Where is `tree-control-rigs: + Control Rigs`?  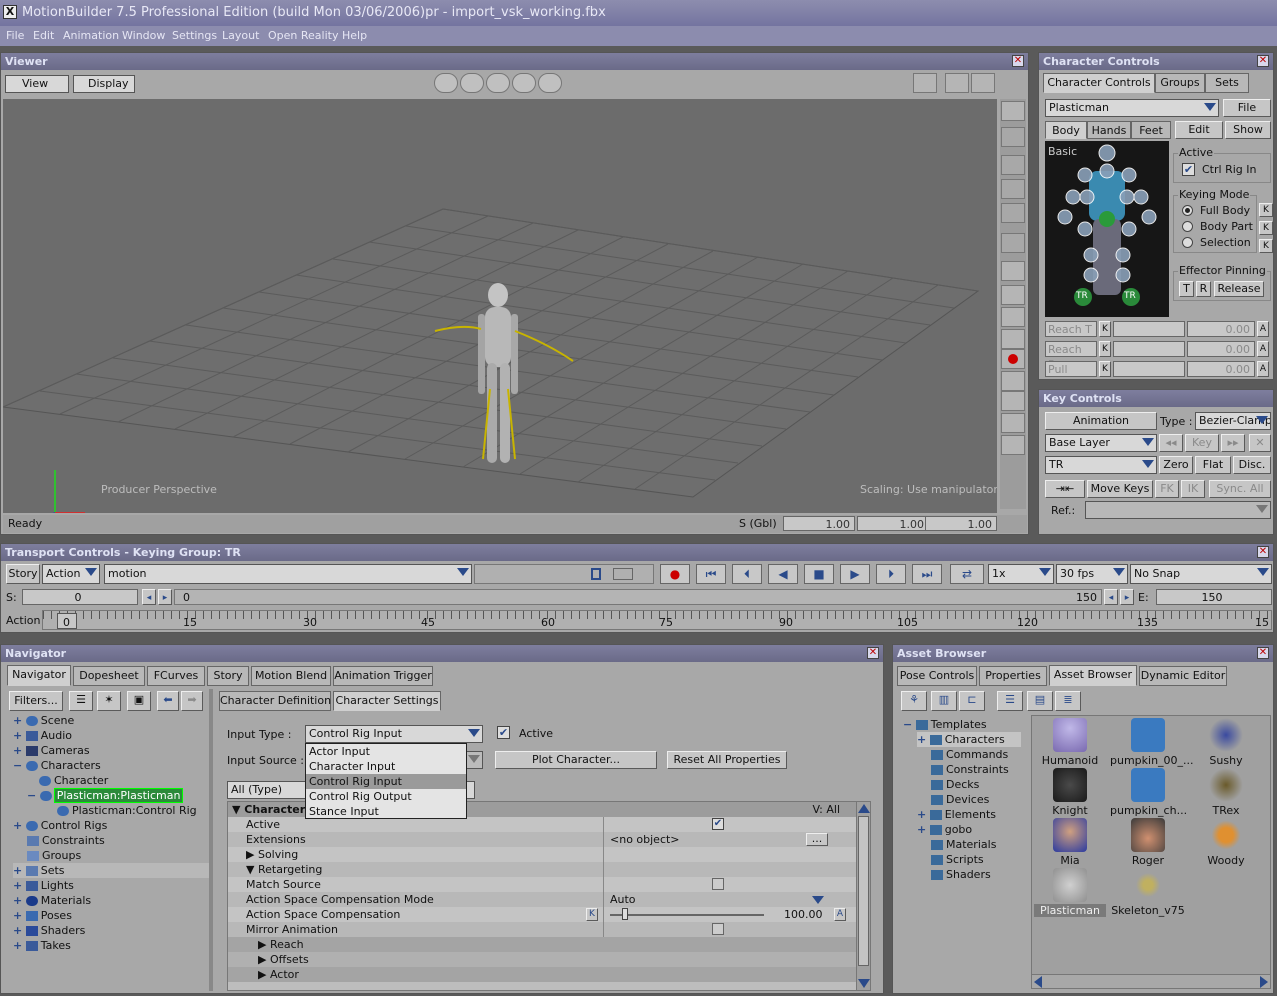
tree-control-rigs: + Control Rigs is located at coordinates (60, 825).